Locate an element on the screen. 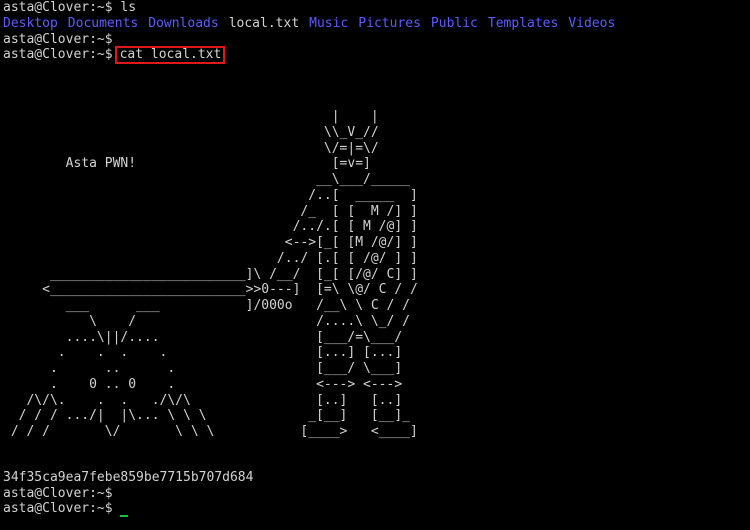  listing-item-downloads: Downloads is located at coordinates (183, 23).